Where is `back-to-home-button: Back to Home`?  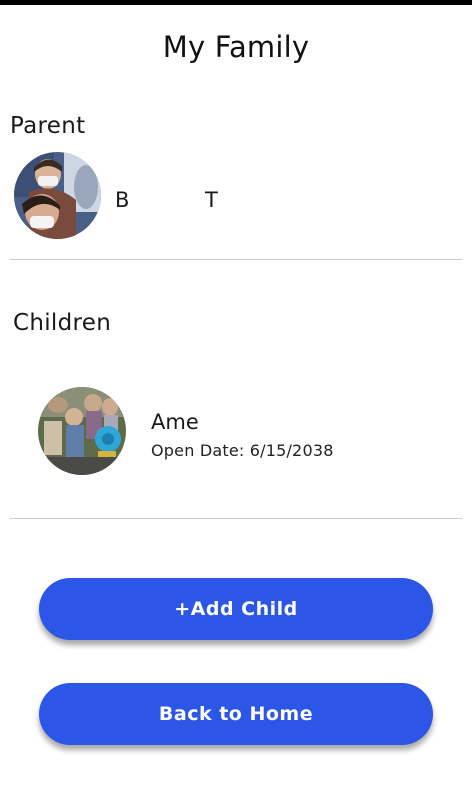
back-to-home-button: Back to Home is located at coordinates (236, 714).